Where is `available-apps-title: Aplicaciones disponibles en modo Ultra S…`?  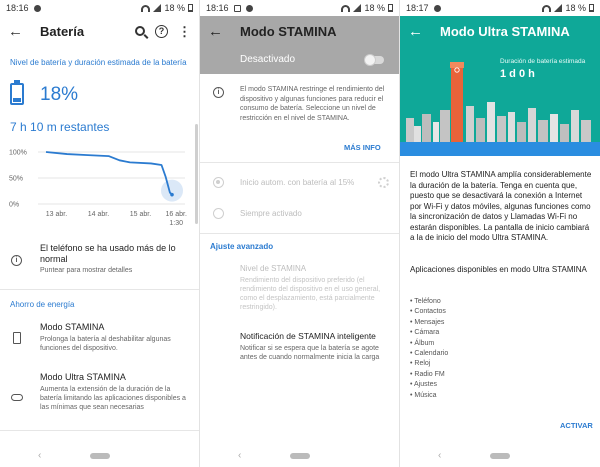
available-apps-title: Aplicaciones disponibles en modo Ultra S… is located at coordinates (498, 269).